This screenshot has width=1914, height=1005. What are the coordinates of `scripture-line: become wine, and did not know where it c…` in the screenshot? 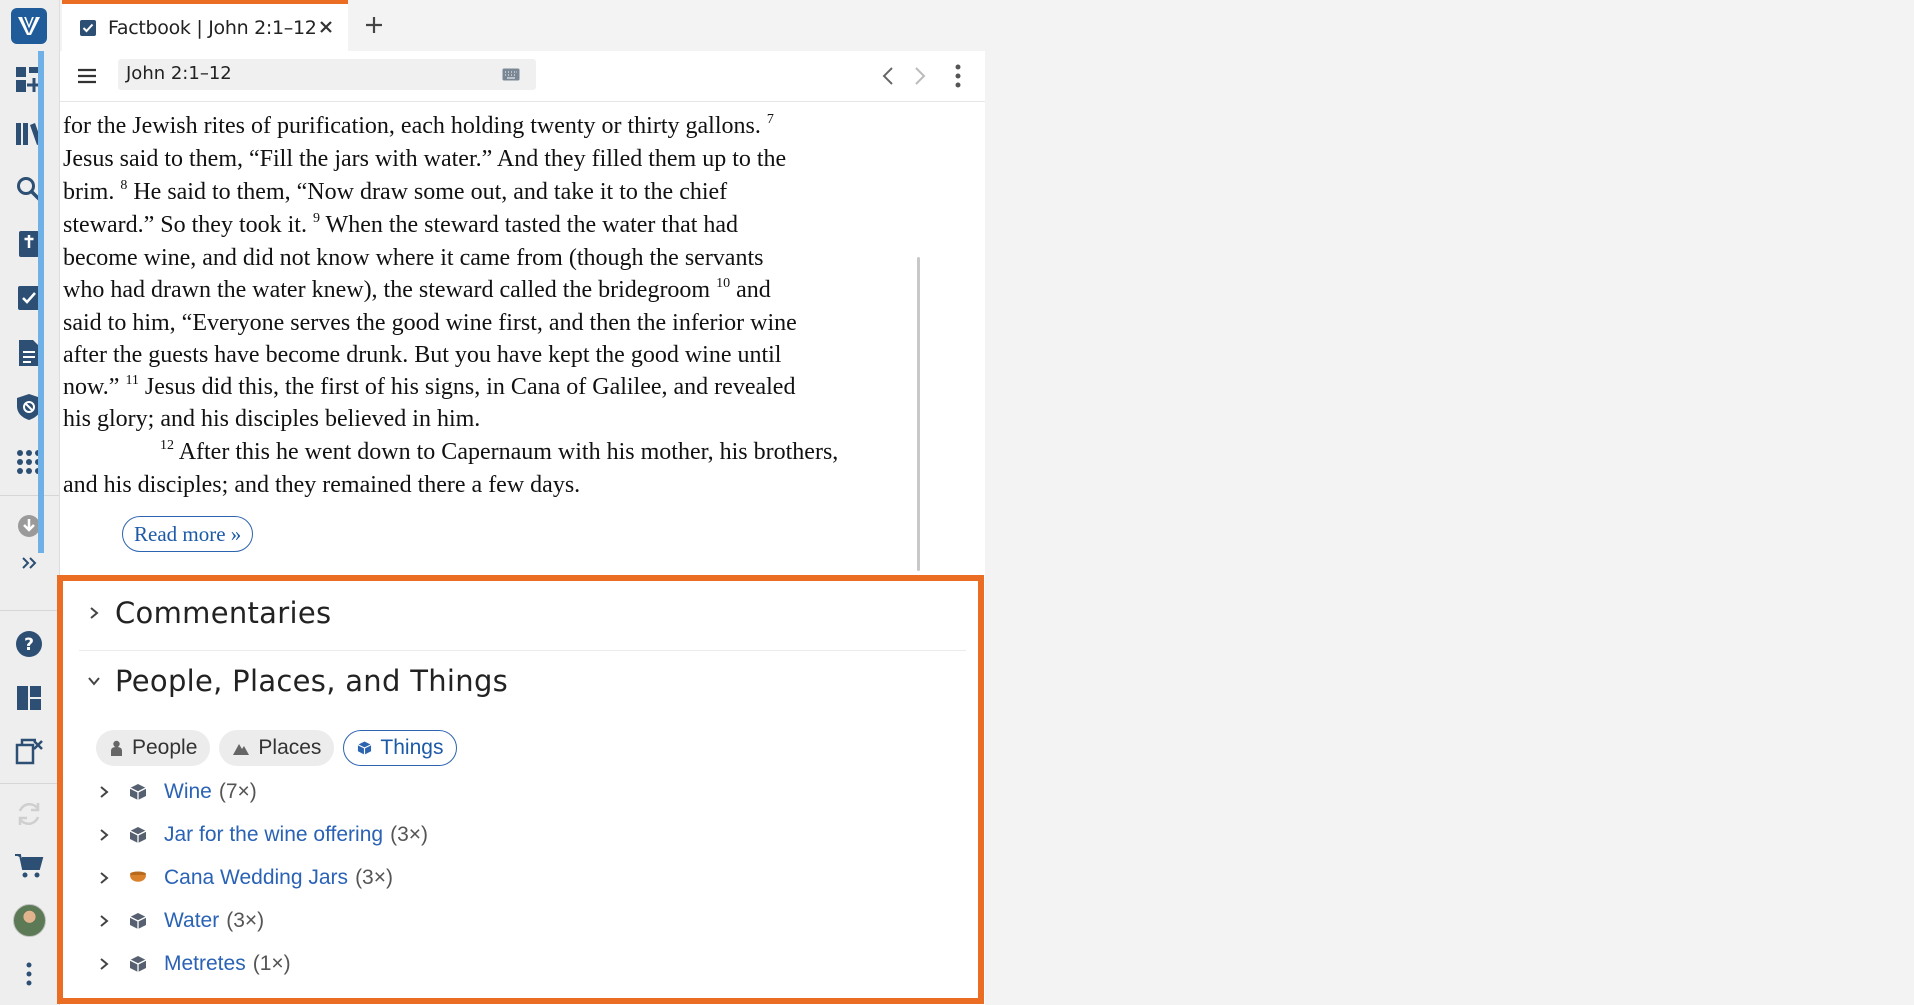 It's located at (413, 258).